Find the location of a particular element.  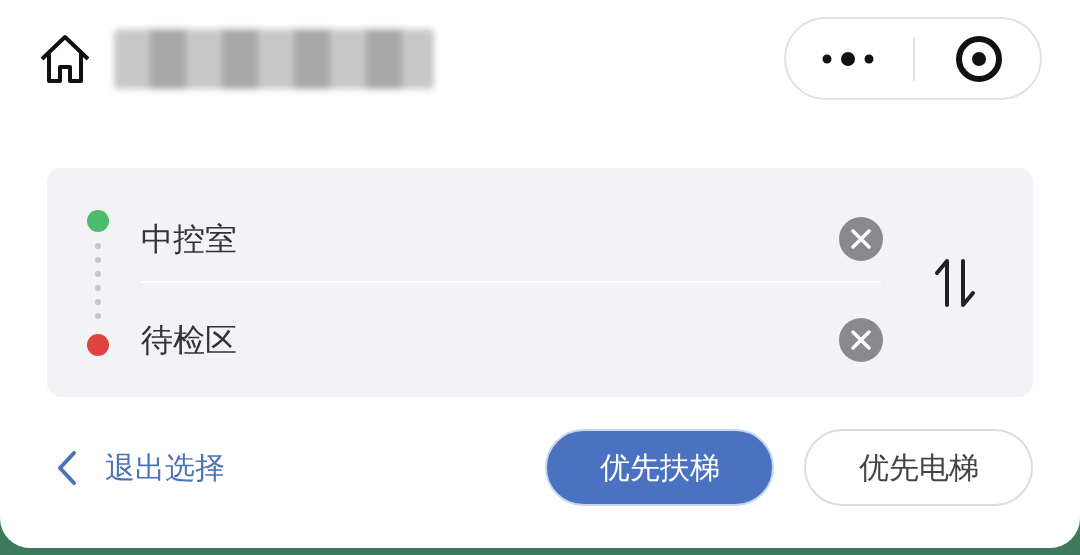

more-icon is located at coordinates (848, 58).